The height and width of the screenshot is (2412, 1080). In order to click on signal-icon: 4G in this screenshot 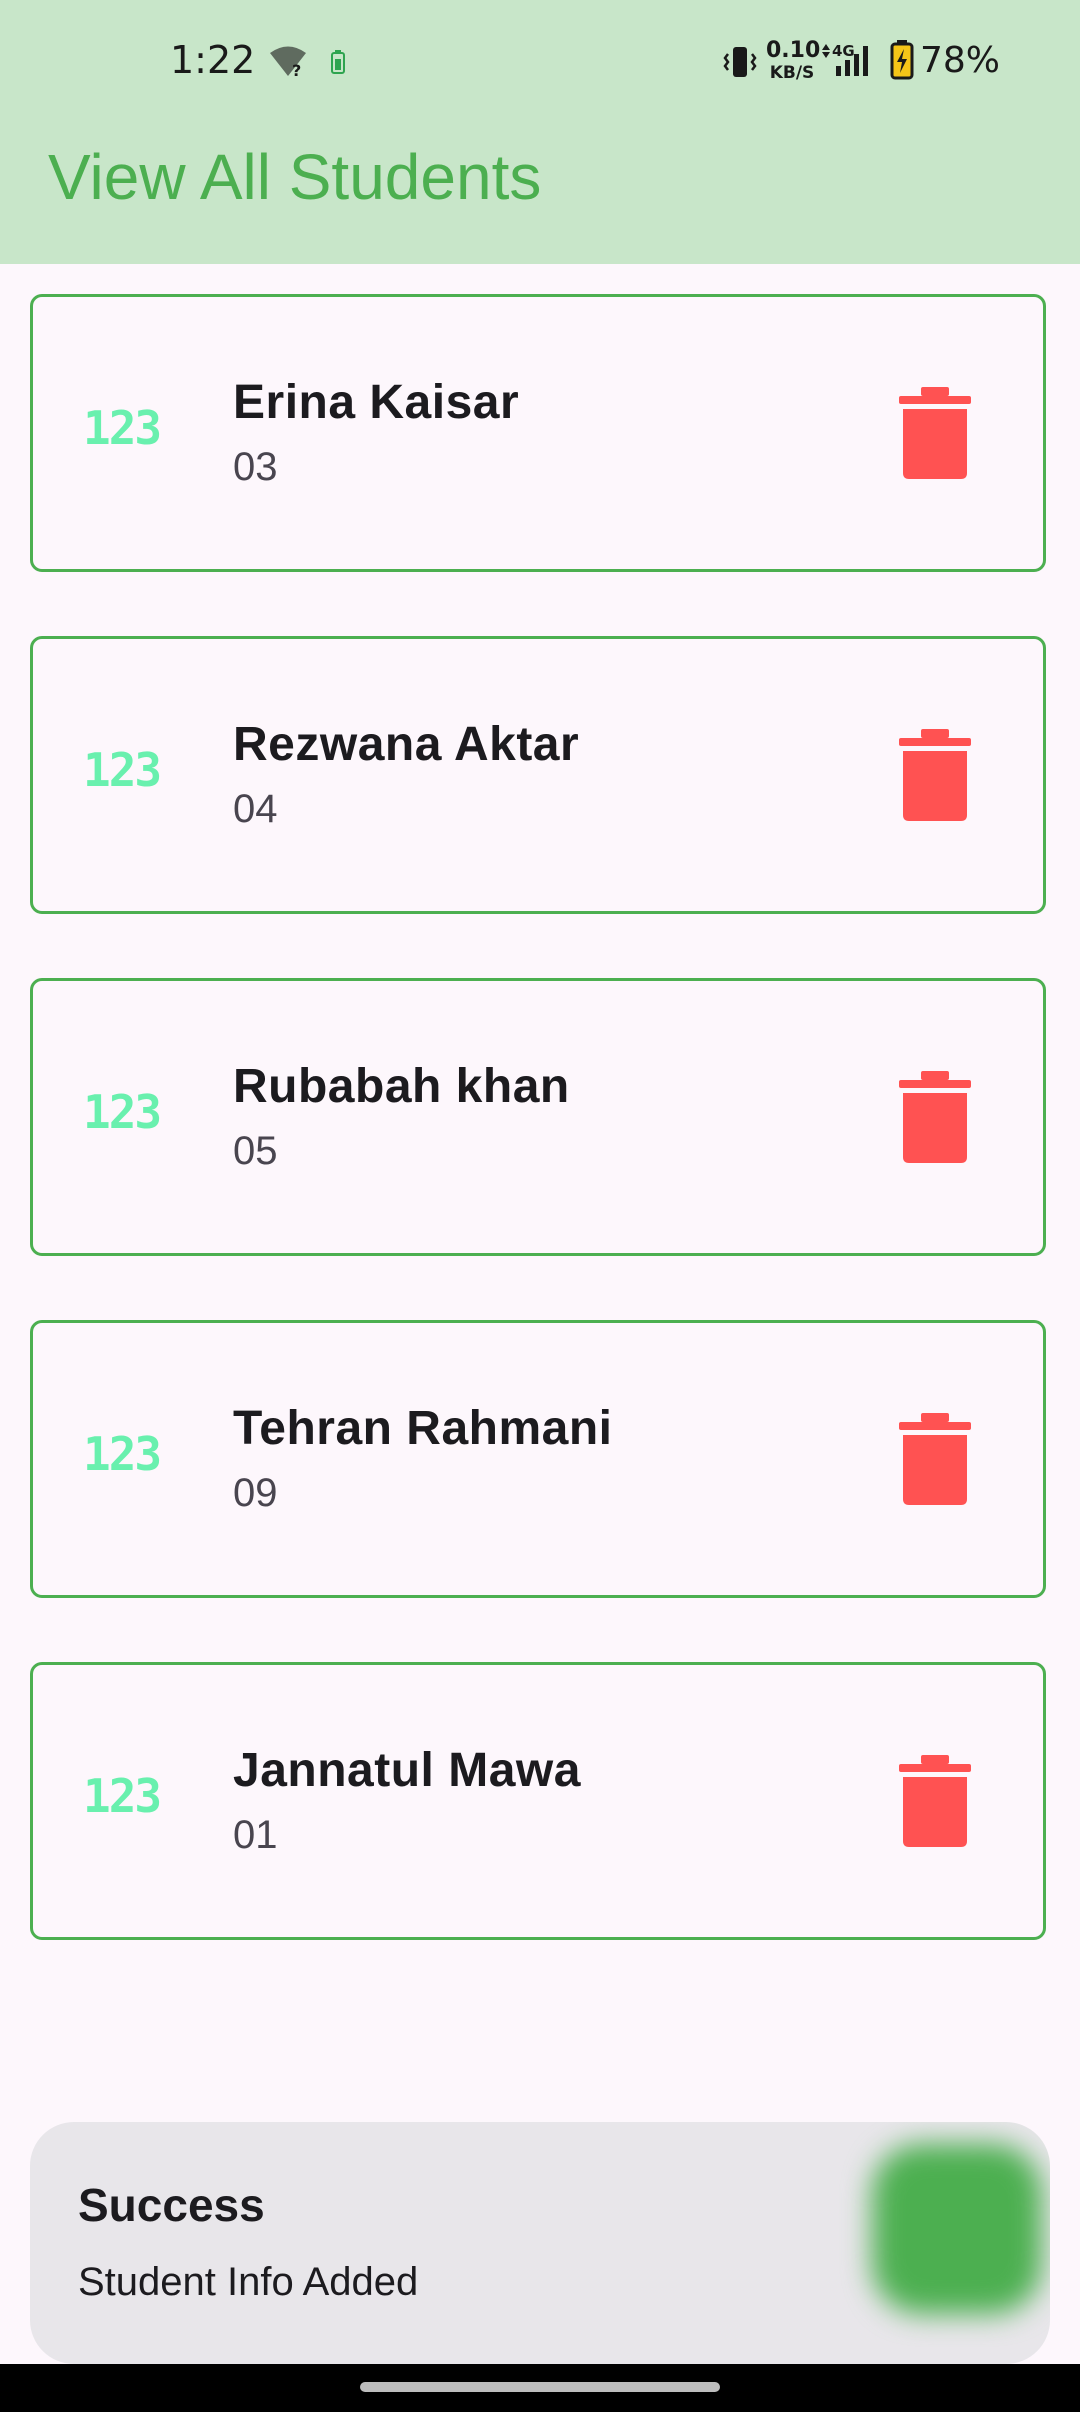, I will do `click(853, 62)`.